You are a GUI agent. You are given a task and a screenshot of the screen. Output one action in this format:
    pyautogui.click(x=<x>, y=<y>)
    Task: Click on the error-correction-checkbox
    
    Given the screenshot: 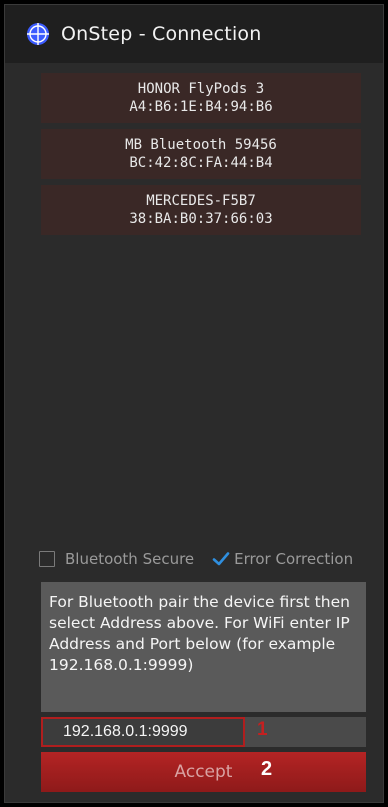 What is the action you would take?
    pyautogui.click(x=221, y=559)
    